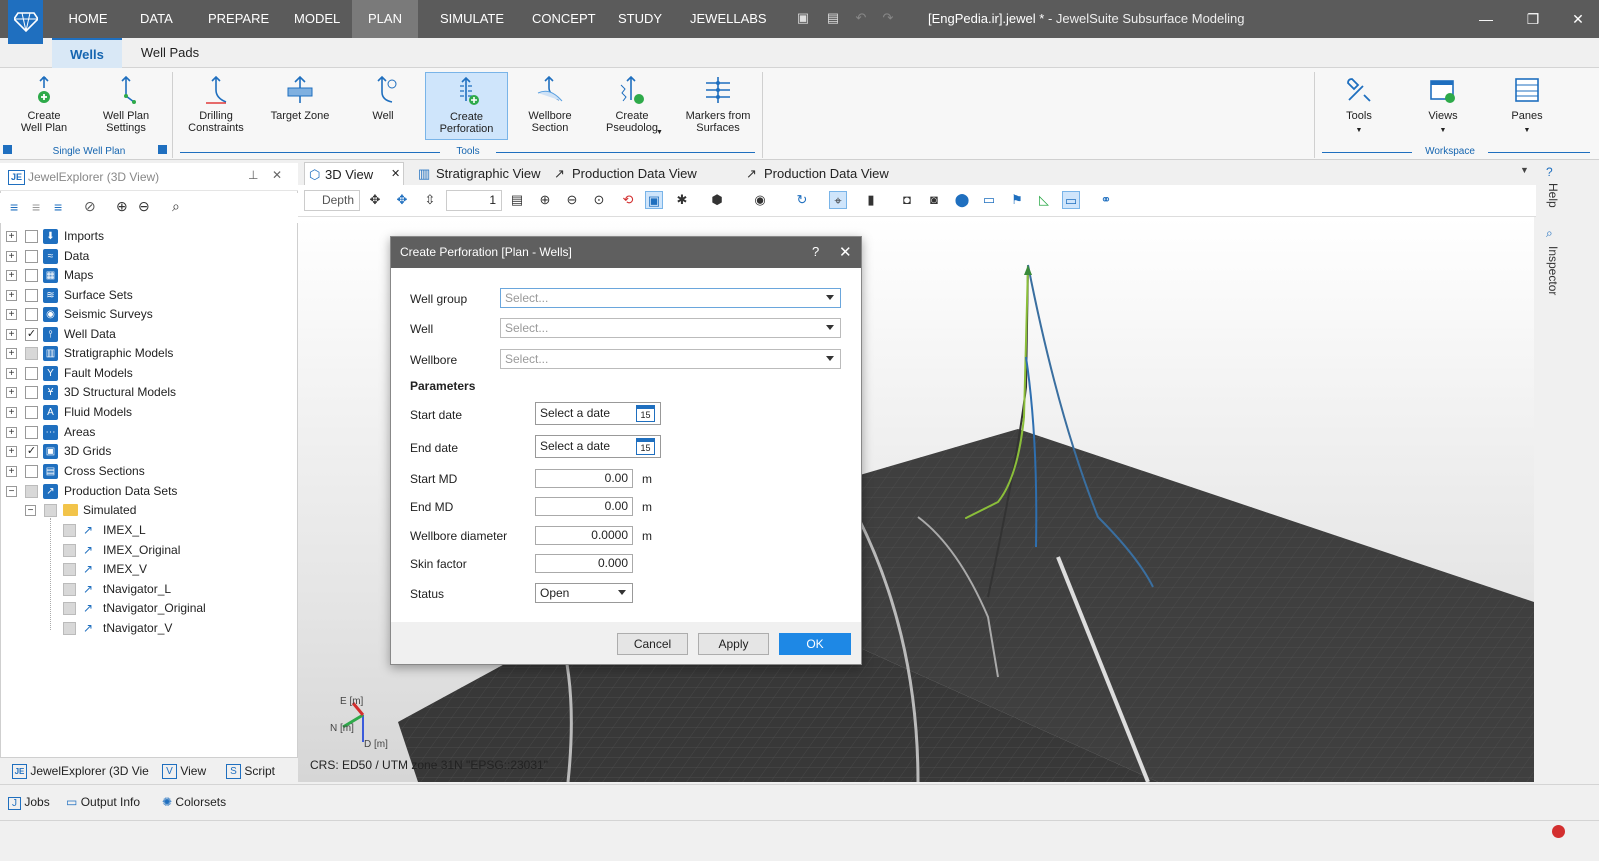  What do you see at coordinates (145, 314) in the screenshot?
I see `tree-item-seismic-surveys: + ◉ Seismic Surveys` at bounding box center [145, 314].